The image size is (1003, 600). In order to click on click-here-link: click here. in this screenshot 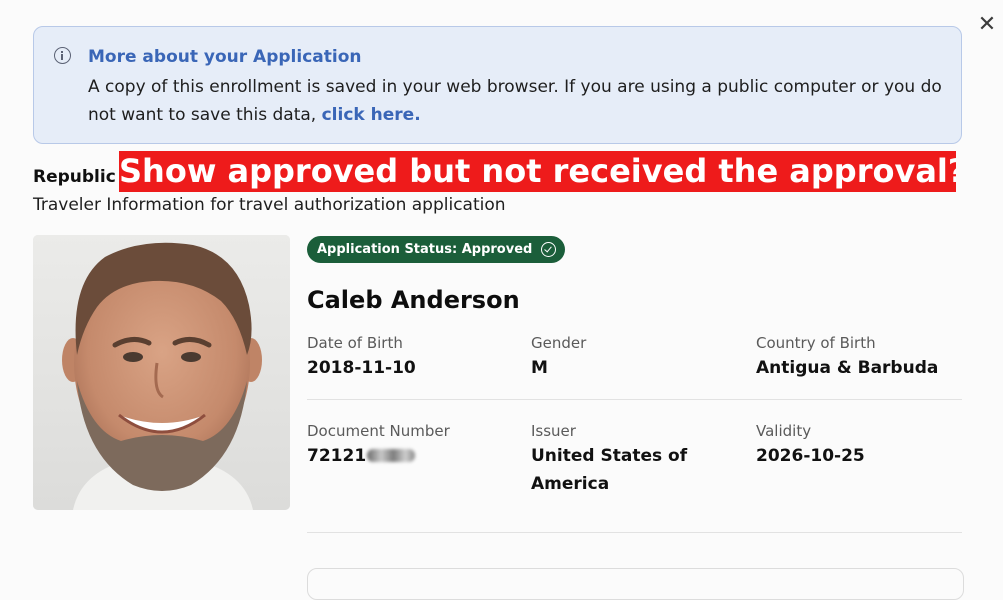, I will do `click(371, 115)`.